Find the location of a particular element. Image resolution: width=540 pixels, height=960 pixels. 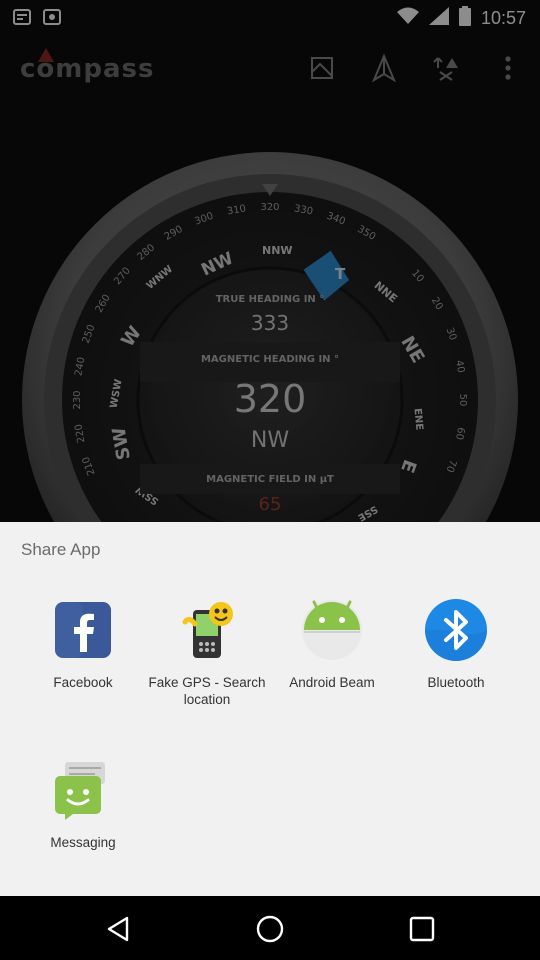

facebook-icon is located at coordinates (83, 630).